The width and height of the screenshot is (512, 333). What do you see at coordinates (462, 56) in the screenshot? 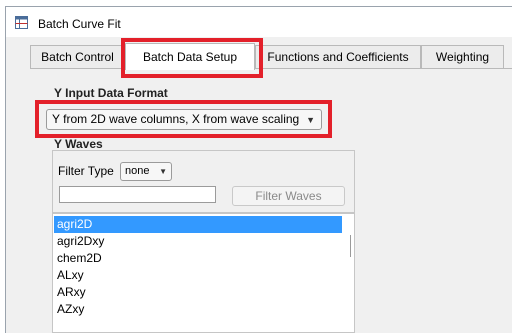
I see `tab-weighting: Weighting` at bounding box center [462, 56].